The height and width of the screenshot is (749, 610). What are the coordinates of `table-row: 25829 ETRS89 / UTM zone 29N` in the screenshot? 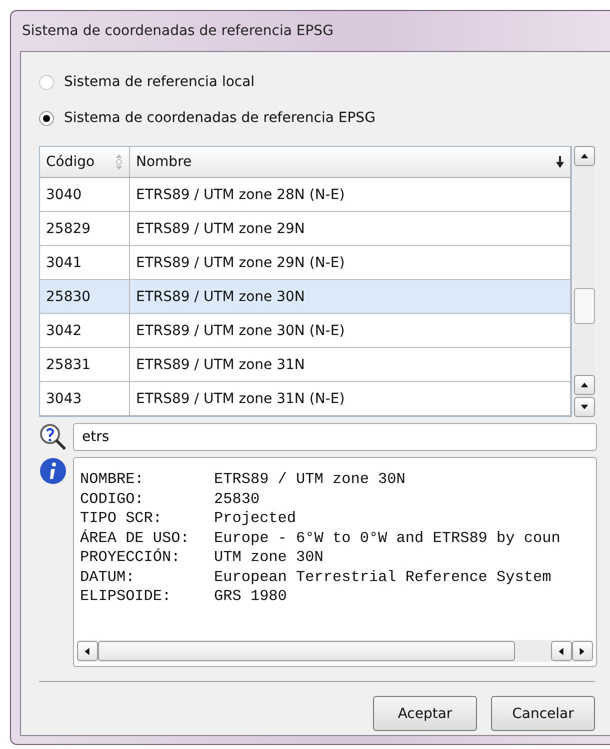 It's located at (305, 229).